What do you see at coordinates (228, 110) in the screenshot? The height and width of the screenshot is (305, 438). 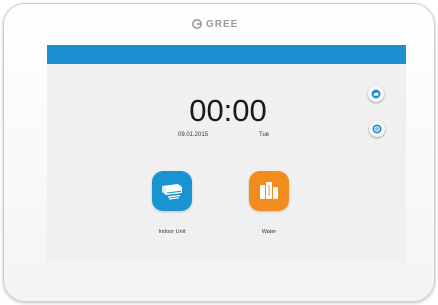 I see `clock-time: 00:00` at bounding box center [228, 110].